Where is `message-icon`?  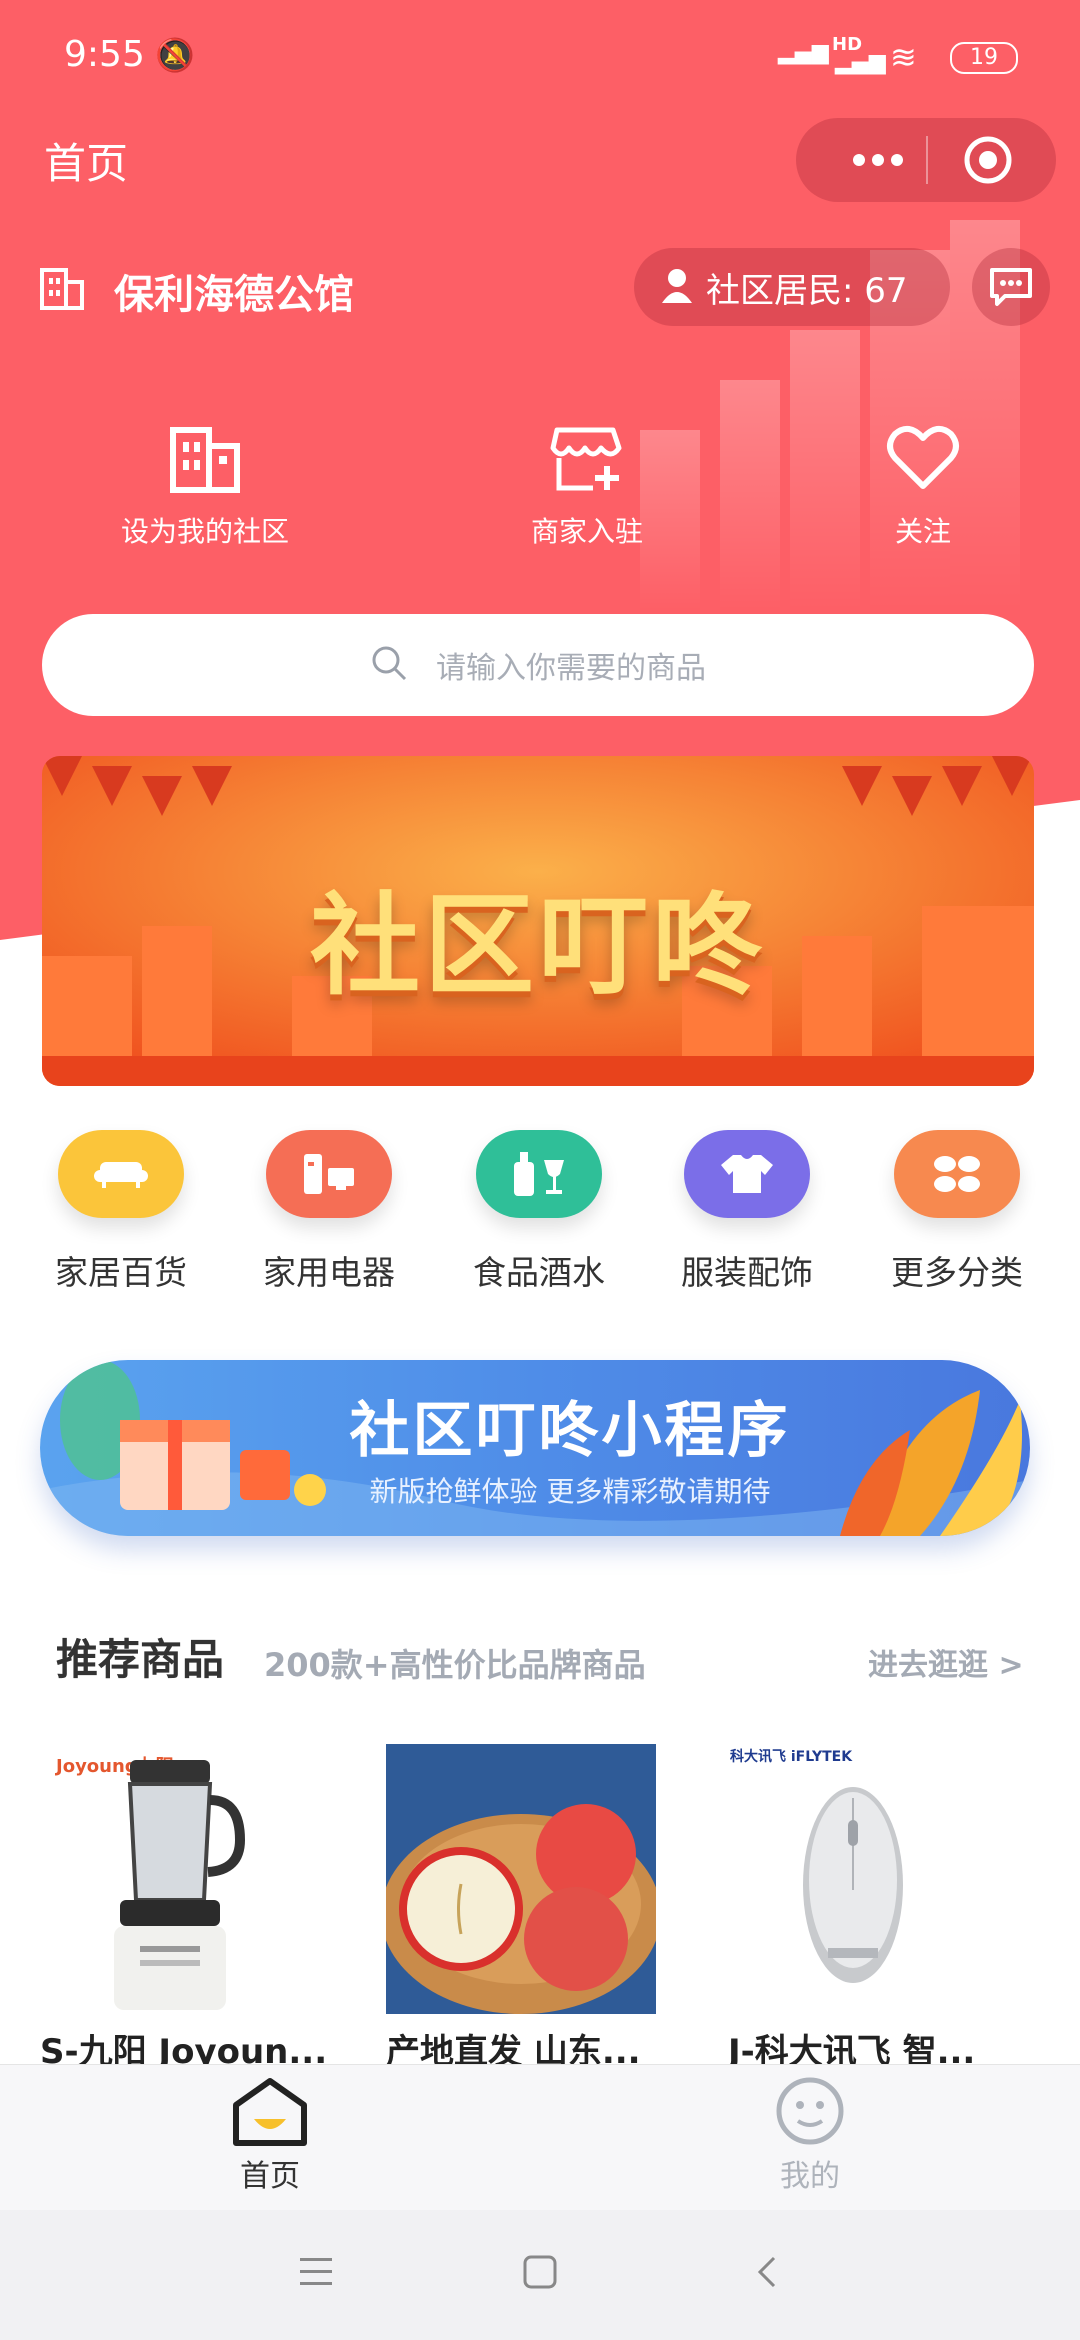 message-icon is located at coordinates (1011, 287).